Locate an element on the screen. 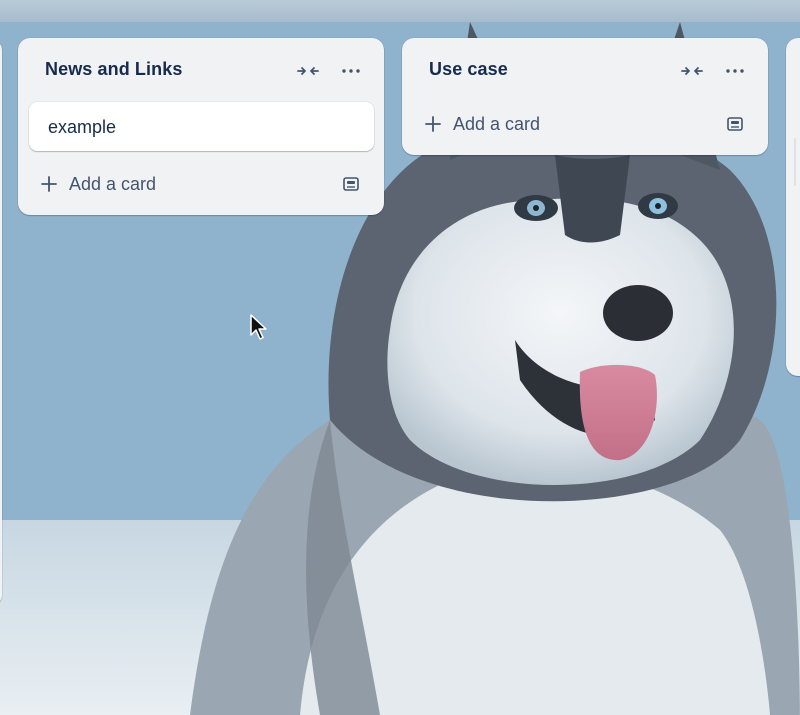 The image size is (800, 715). list-news-and-links: News and Links example Add a card is located at coordinates (201, 126).